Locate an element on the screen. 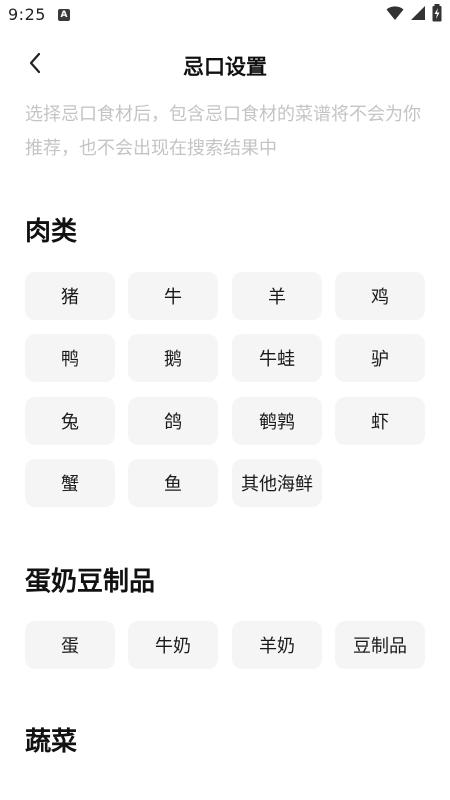 The height and width of the screenshot is (800, 450). top-app-bar: 忌口设置 is located at coordinates (225, 65).